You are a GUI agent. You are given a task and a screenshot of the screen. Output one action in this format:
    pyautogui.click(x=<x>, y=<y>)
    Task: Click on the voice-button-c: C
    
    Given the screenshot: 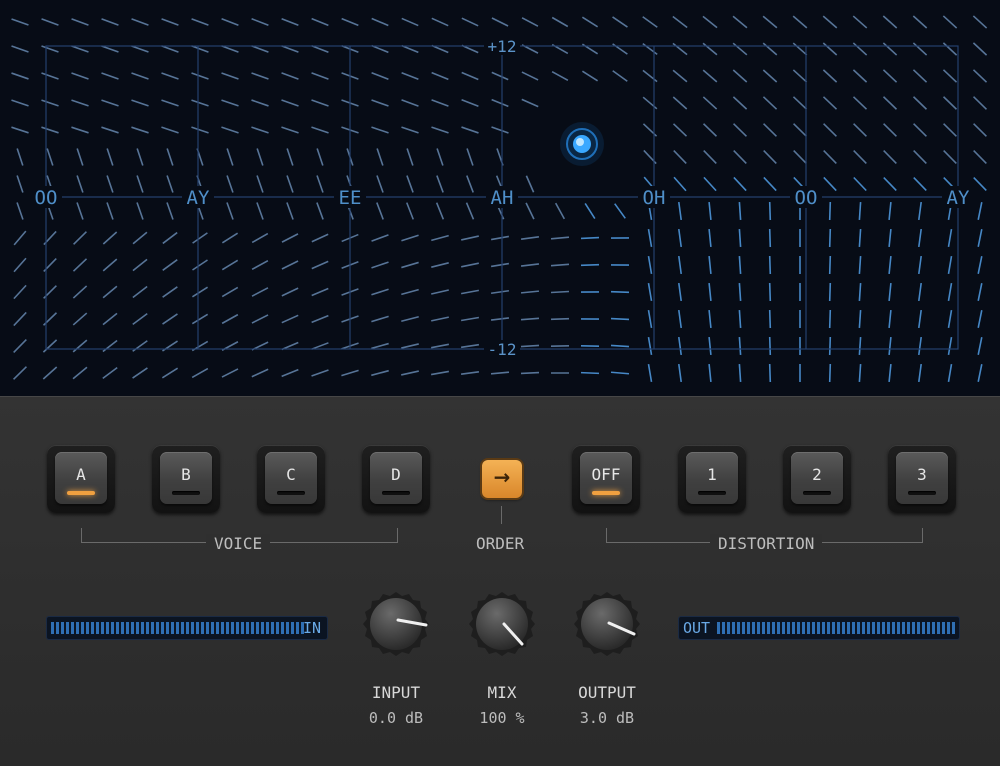 What is the action you would take?
    pyautogui.click(x=291, y=479)
    